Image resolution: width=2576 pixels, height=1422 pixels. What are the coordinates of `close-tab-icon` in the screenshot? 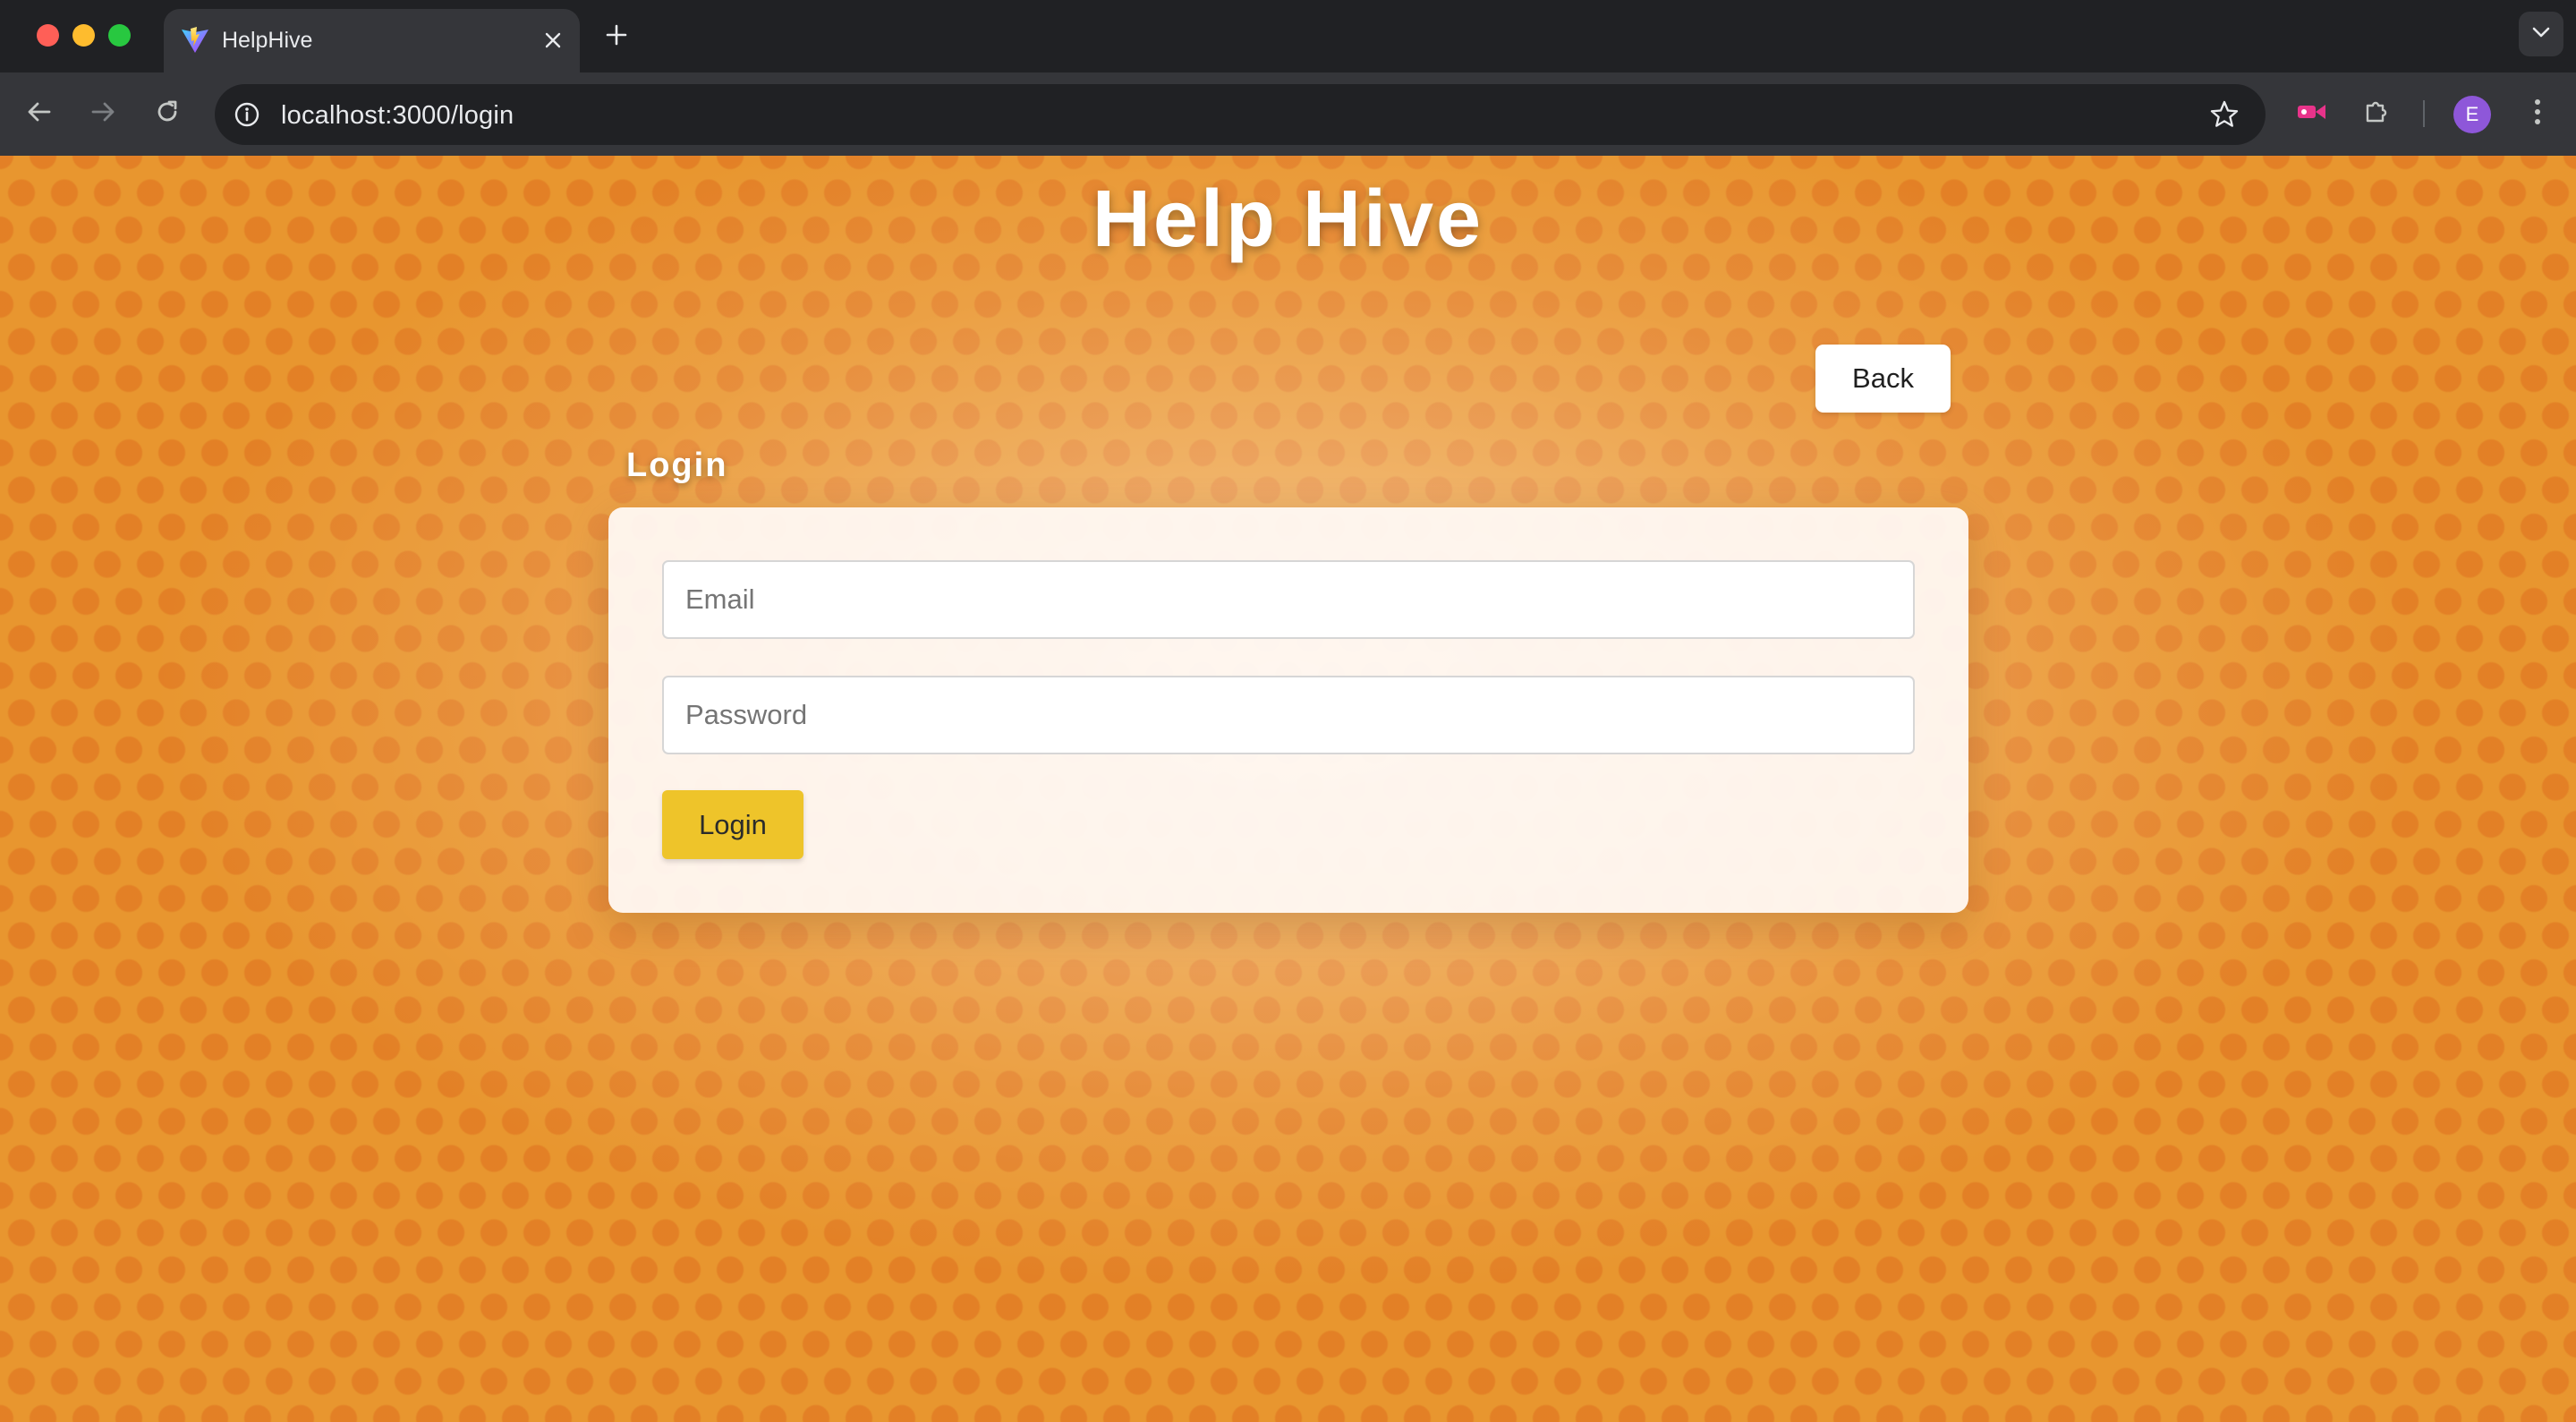 It's located at (553, 40).